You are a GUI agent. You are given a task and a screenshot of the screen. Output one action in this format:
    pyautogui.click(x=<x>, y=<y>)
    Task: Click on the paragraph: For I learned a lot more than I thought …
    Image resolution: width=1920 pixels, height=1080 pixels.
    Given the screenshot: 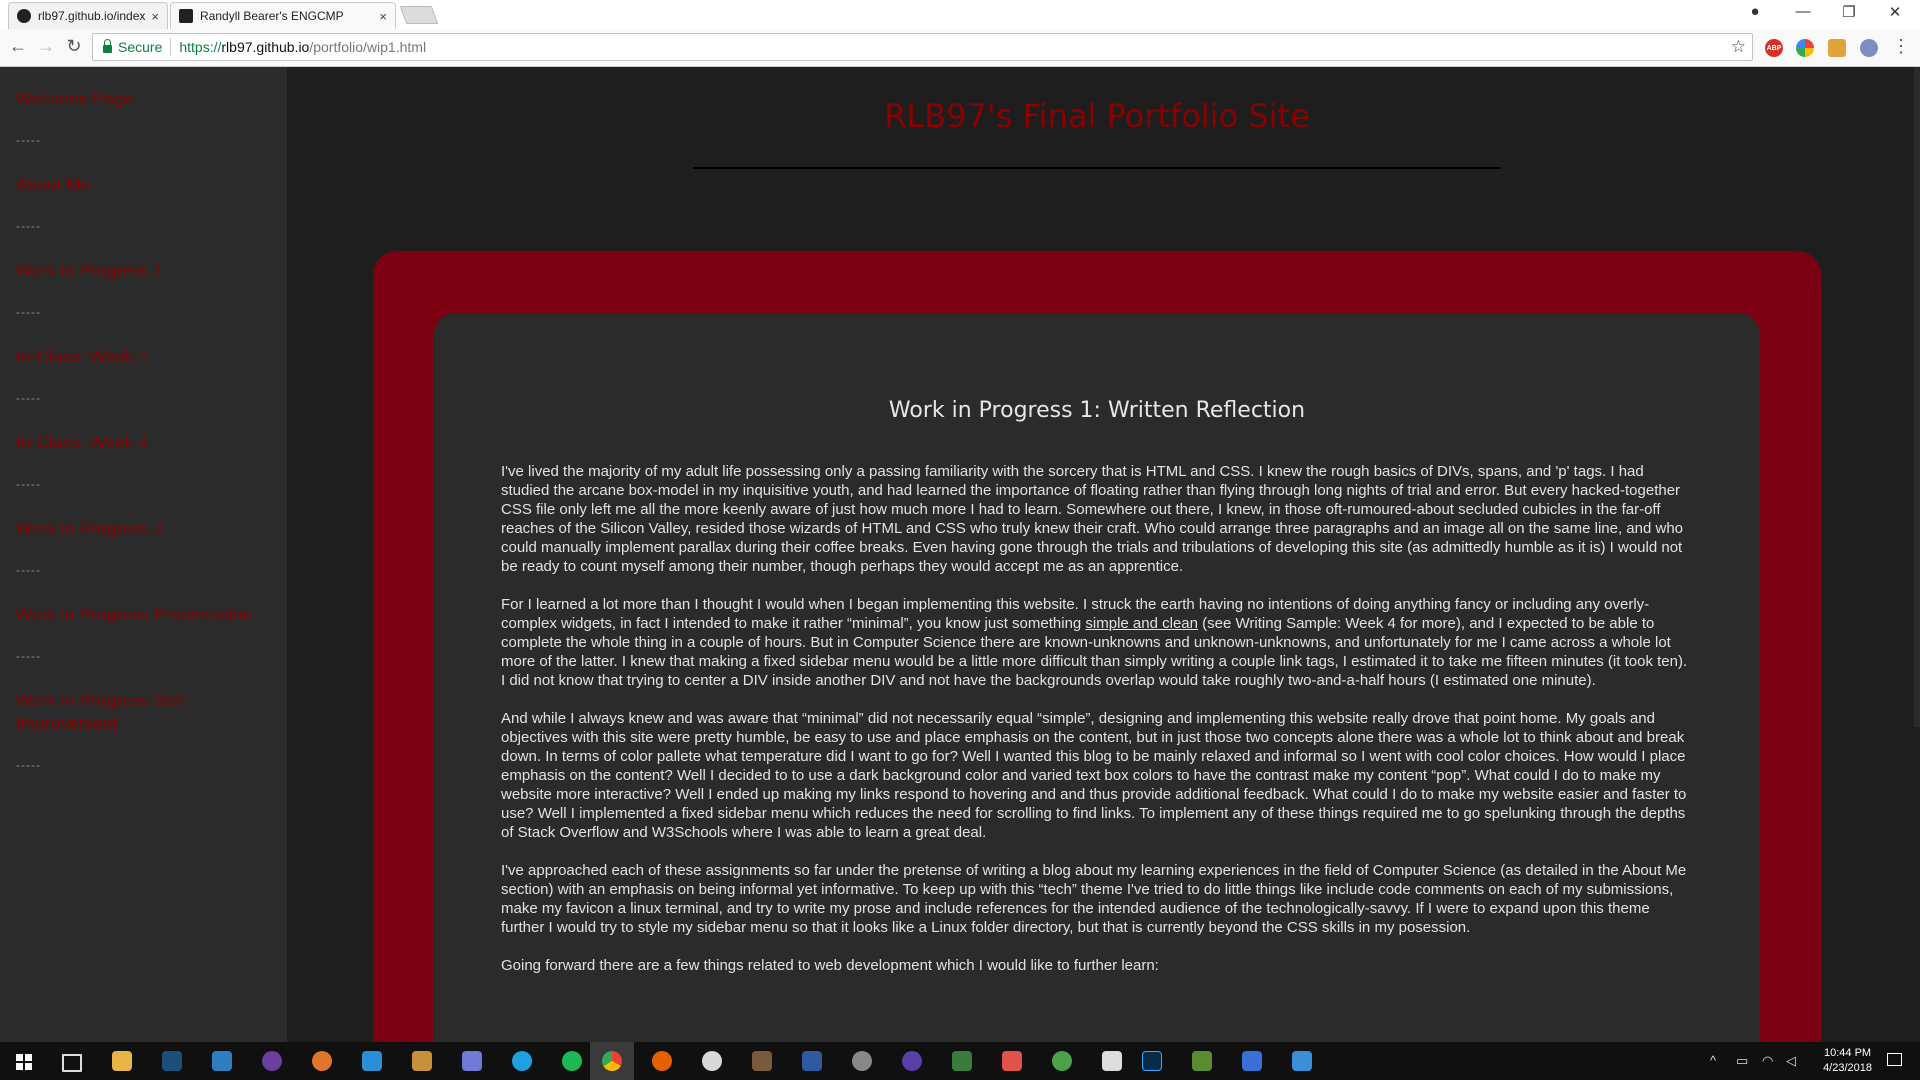 What is the action you would take?
    pyautogui.click(x=1097, y=642)
    